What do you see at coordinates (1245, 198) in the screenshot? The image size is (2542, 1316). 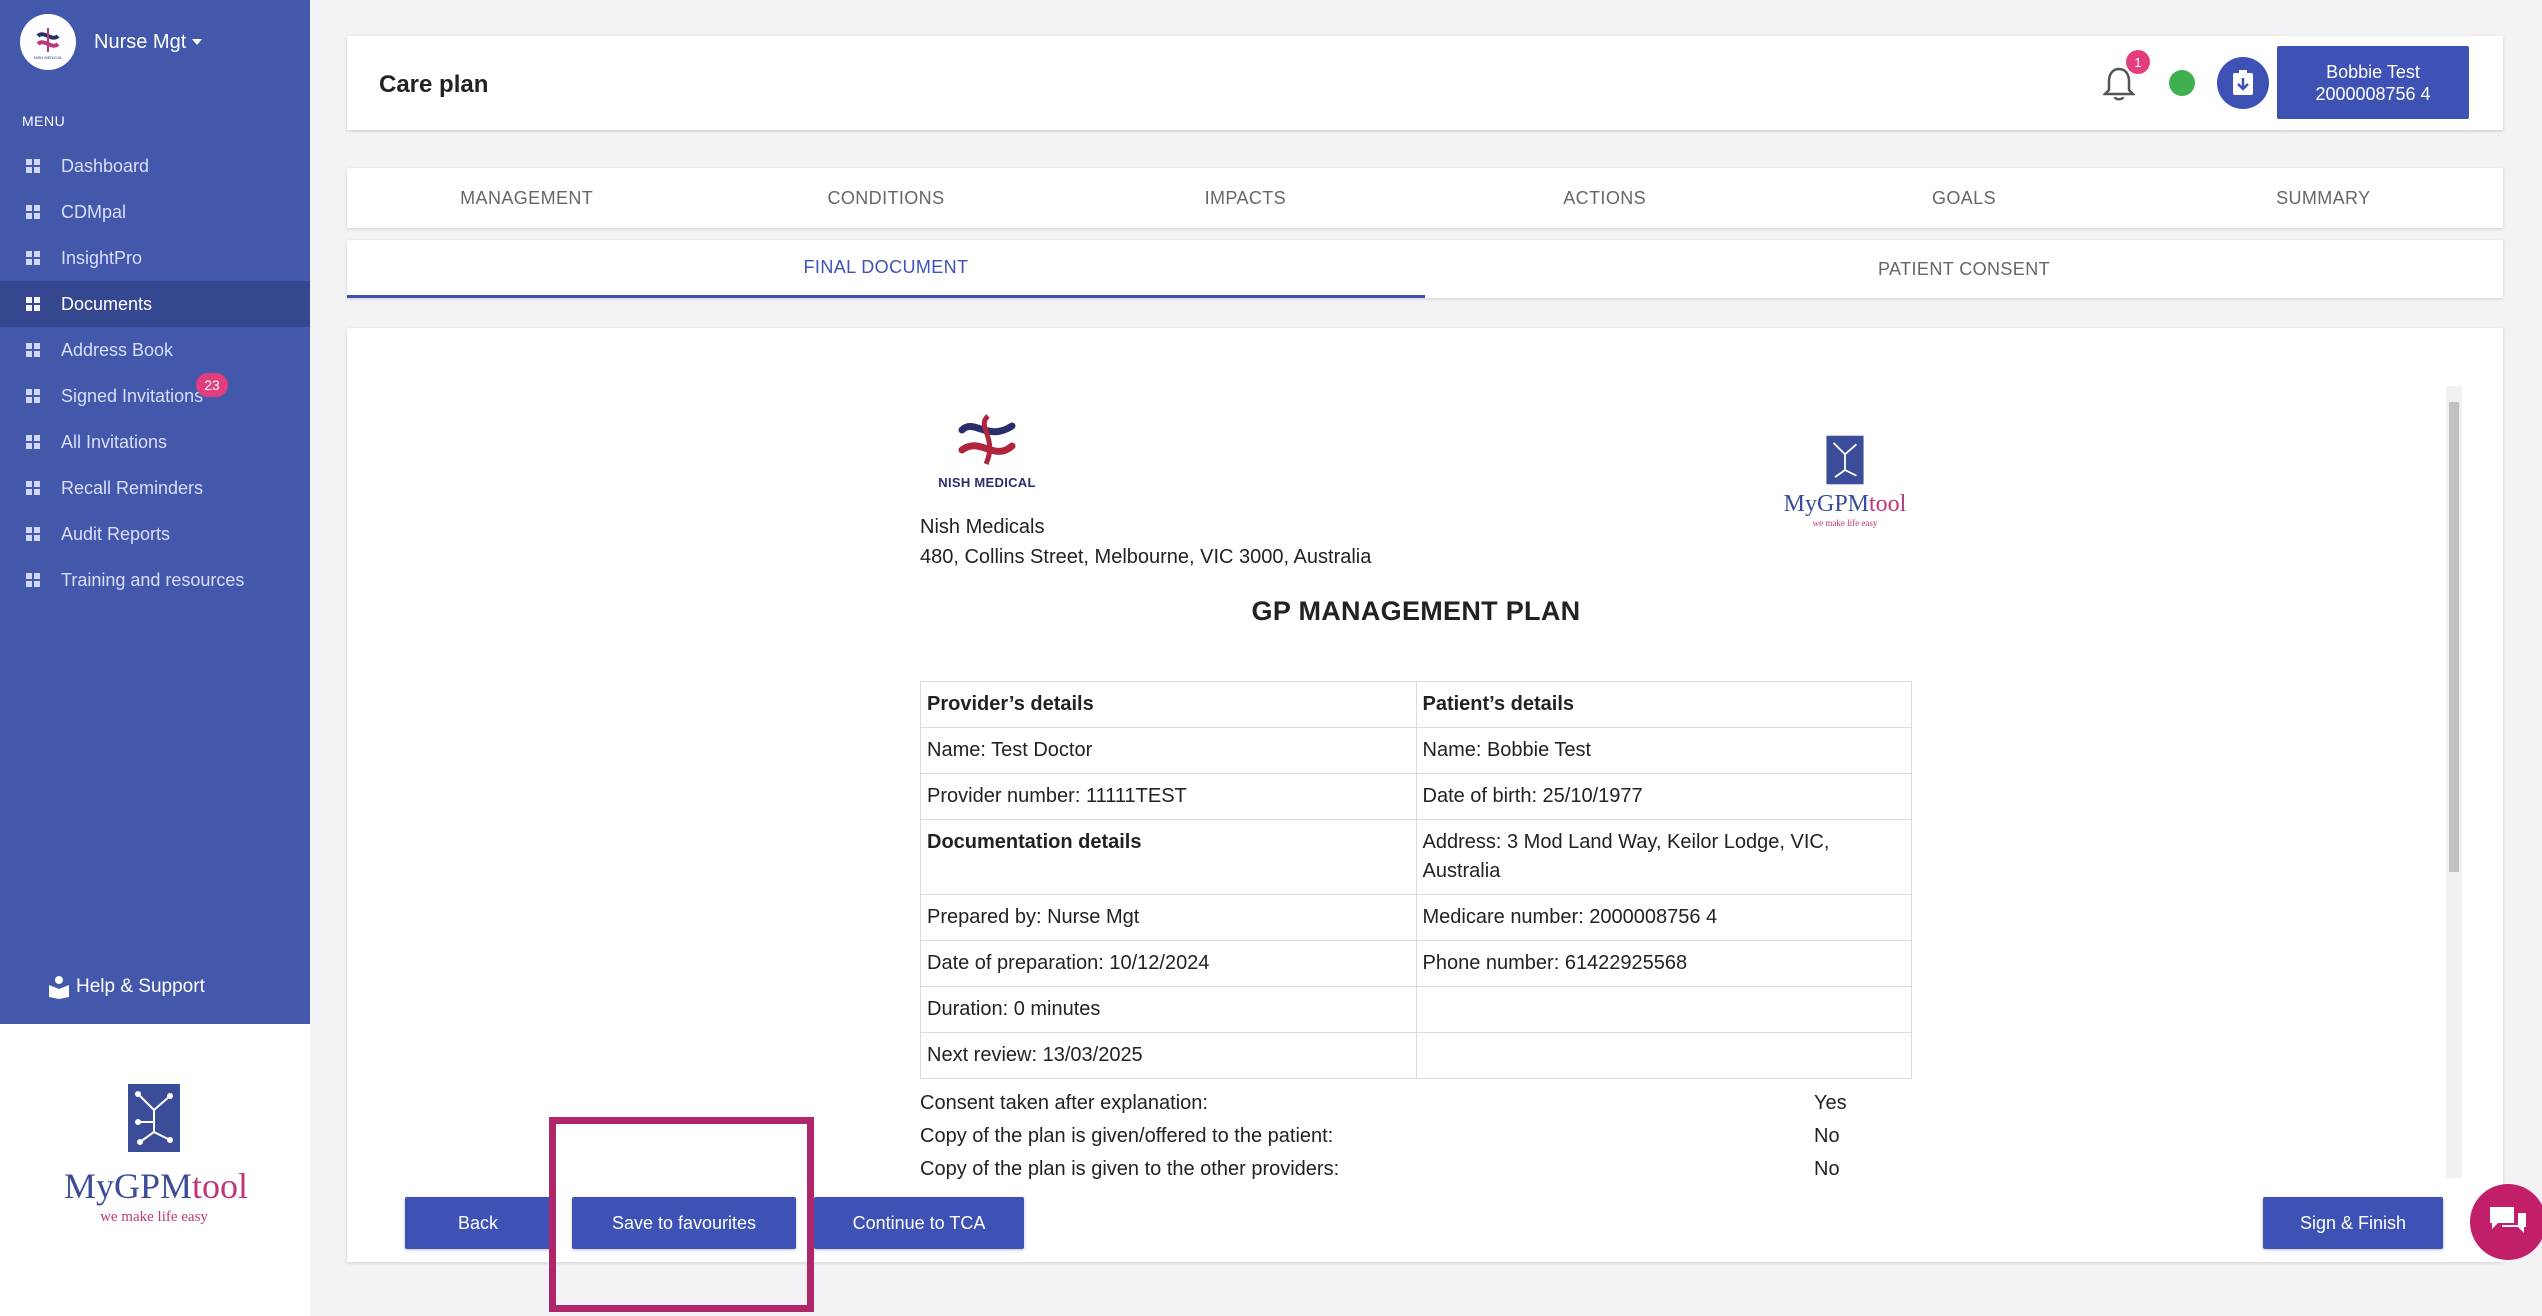 I see `tab-impacts: IMPACTS` at bounding box center [1245, 198].